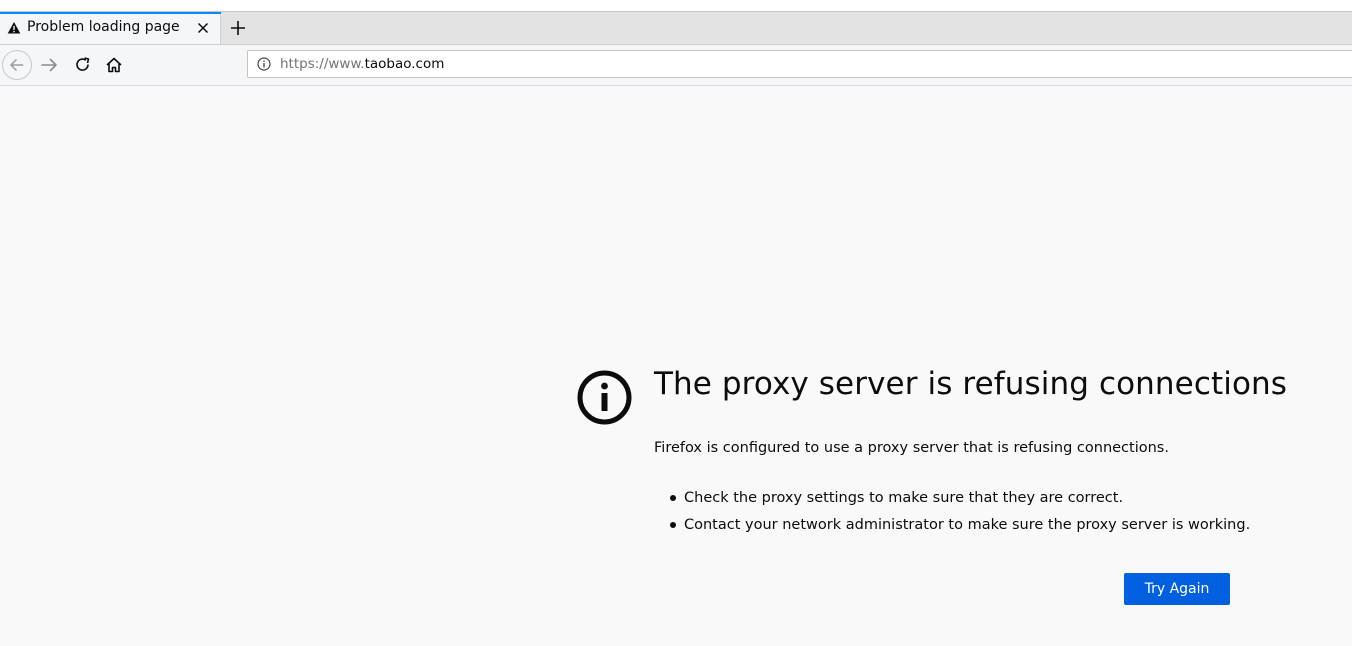 Image resolution: width=1352 pixels, height=646 pixels. I want to click on url-text: https://www.taobao.com, so click(362, 64).